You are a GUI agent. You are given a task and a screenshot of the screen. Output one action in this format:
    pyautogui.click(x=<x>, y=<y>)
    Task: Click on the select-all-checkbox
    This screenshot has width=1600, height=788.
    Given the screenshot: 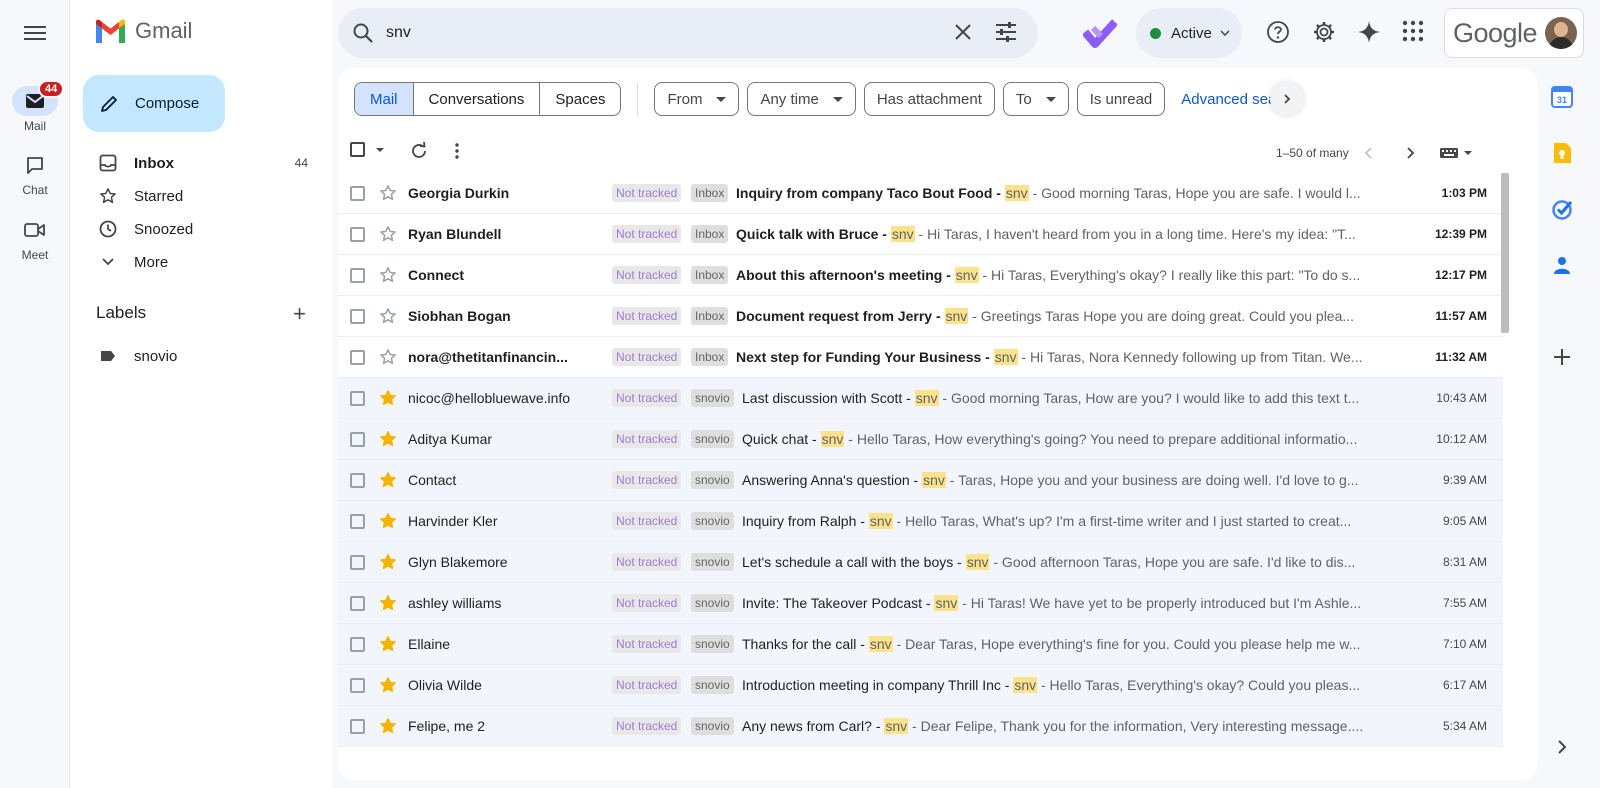 What is the action you would take?
    pyautogui.click(x=367, y=150)
    